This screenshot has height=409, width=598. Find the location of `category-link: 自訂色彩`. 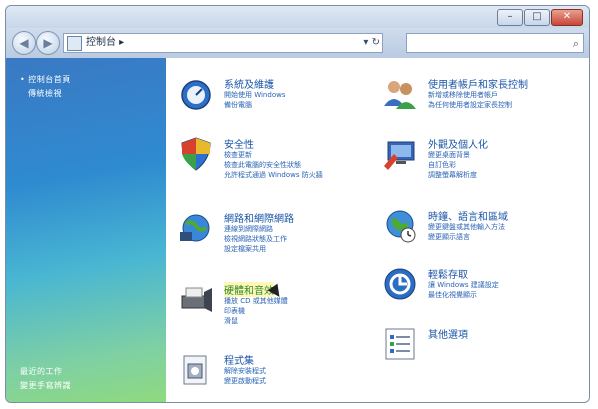

category-link: 自訂色彩 is located at coordinates (442, 165).